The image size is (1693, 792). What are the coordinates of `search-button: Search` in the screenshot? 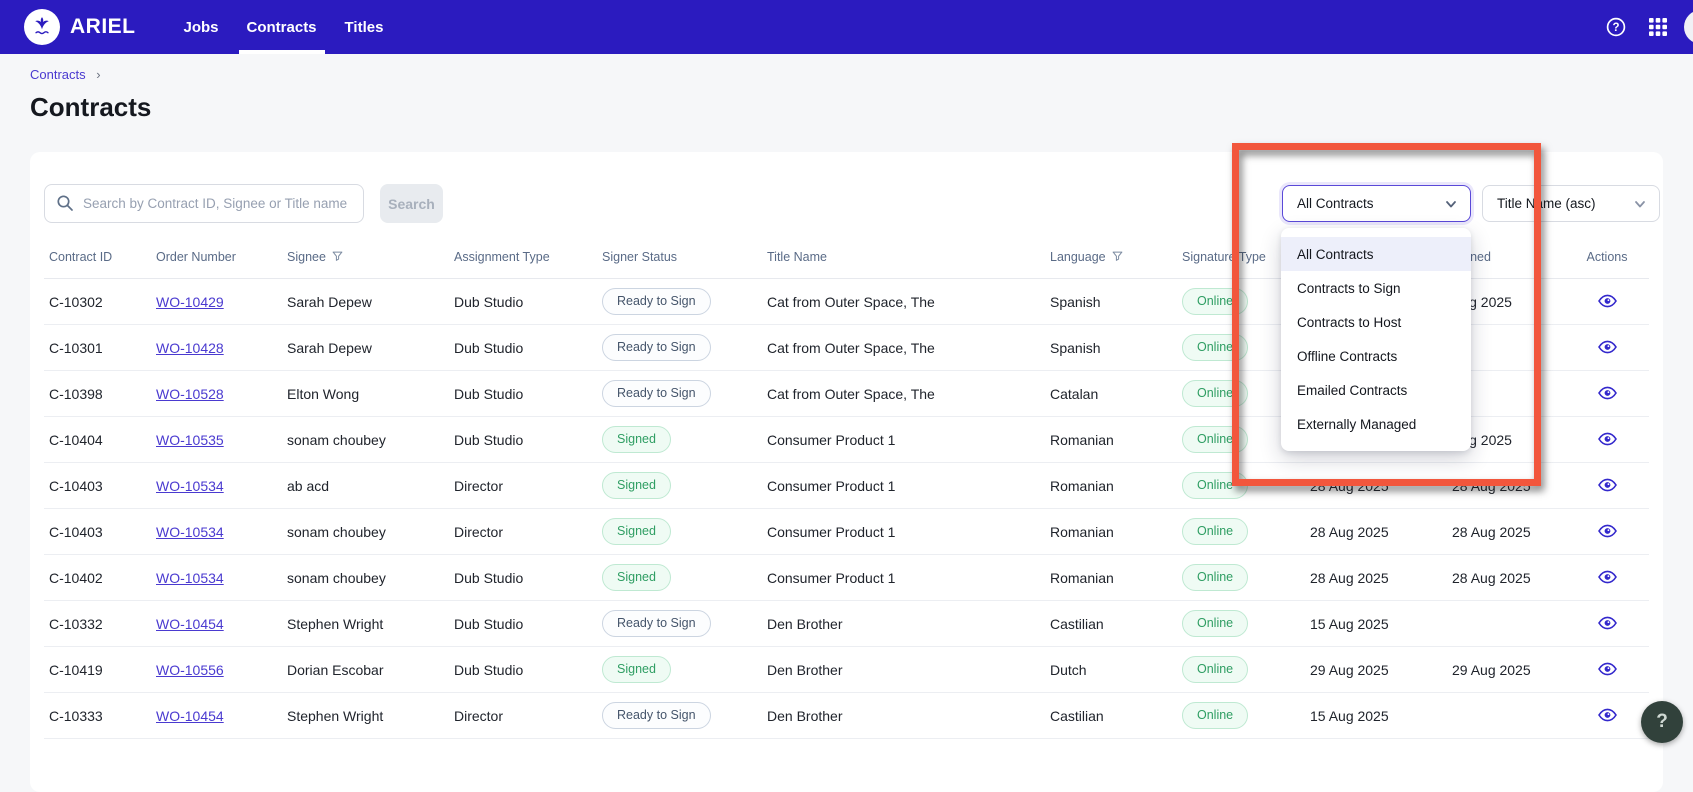 It's located at (411, 203).